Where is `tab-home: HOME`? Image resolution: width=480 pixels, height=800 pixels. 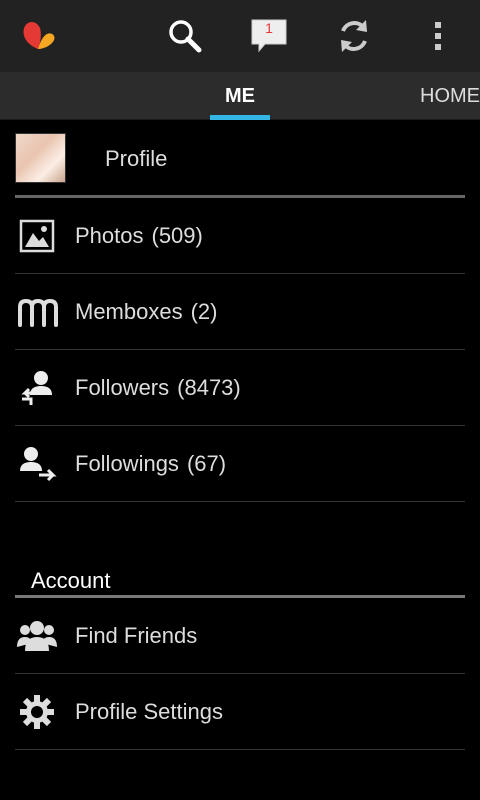
tab-home: HOME is located at coordinates (450, 96).